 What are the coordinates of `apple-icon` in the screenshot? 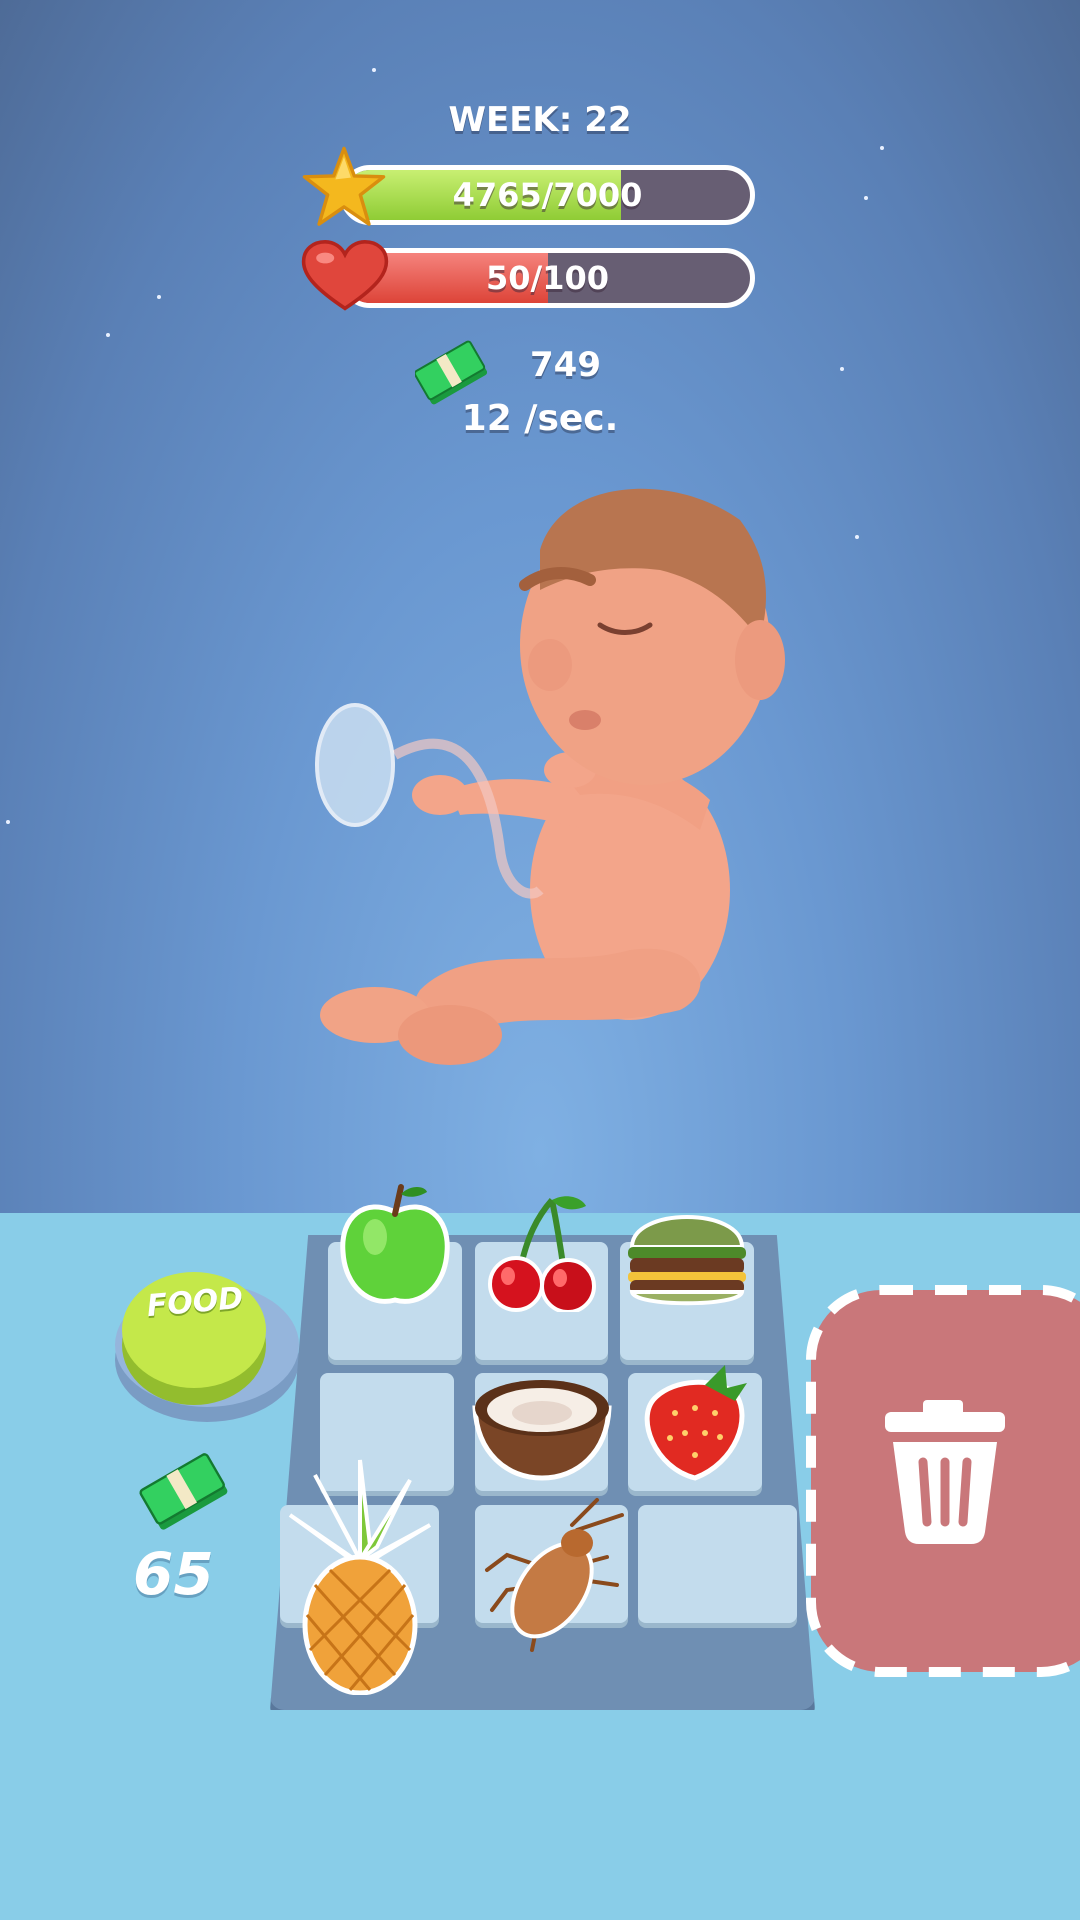 It's located at (395, 1249).